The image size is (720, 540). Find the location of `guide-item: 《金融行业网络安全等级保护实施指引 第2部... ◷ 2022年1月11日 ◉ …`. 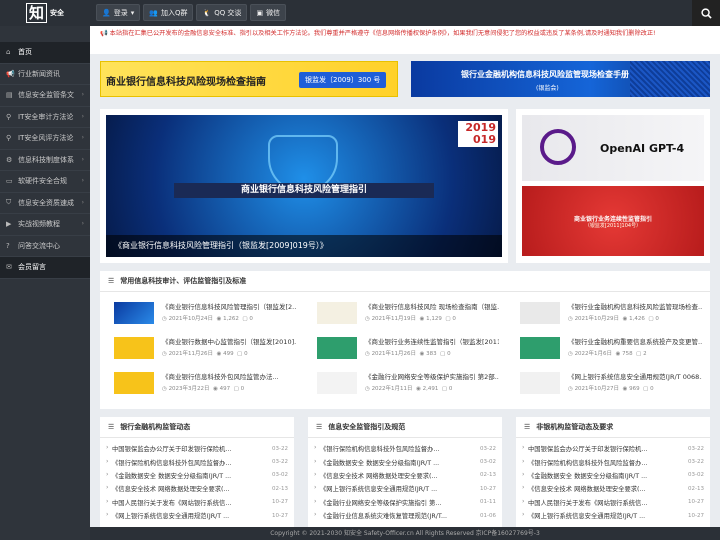

guide-item: 《金融行业网络安全等级保护实施指引 第2部... ◷ 2022年1月11日 ◉ … is located at coordinates (401, 384).